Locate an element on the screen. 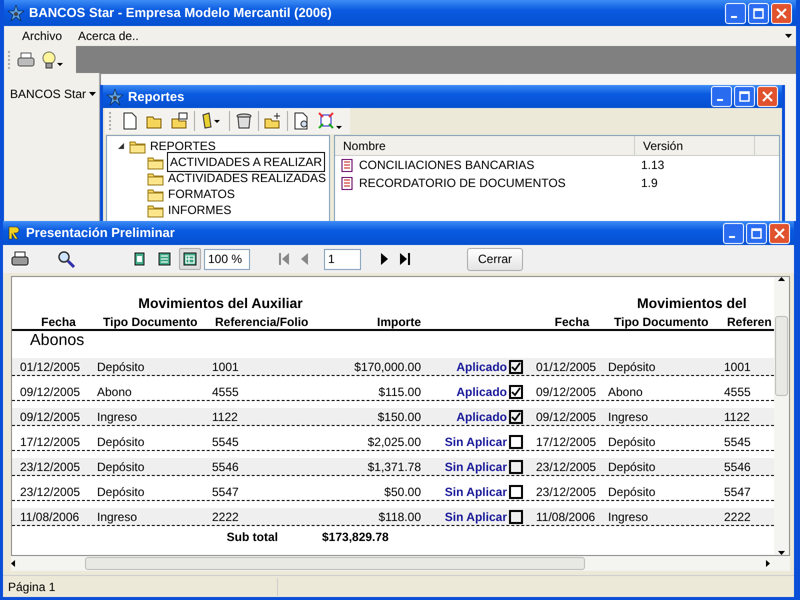  window-title: BANCOS Star - Empresa Modelo Mercantil (2006) is located at coordinates (180, 13).